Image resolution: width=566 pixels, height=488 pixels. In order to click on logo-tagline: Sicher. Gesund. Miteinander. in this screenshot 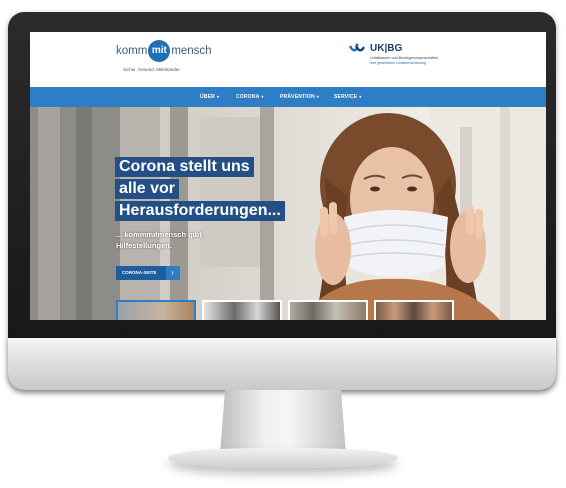, I will do `click(152, 69)`.